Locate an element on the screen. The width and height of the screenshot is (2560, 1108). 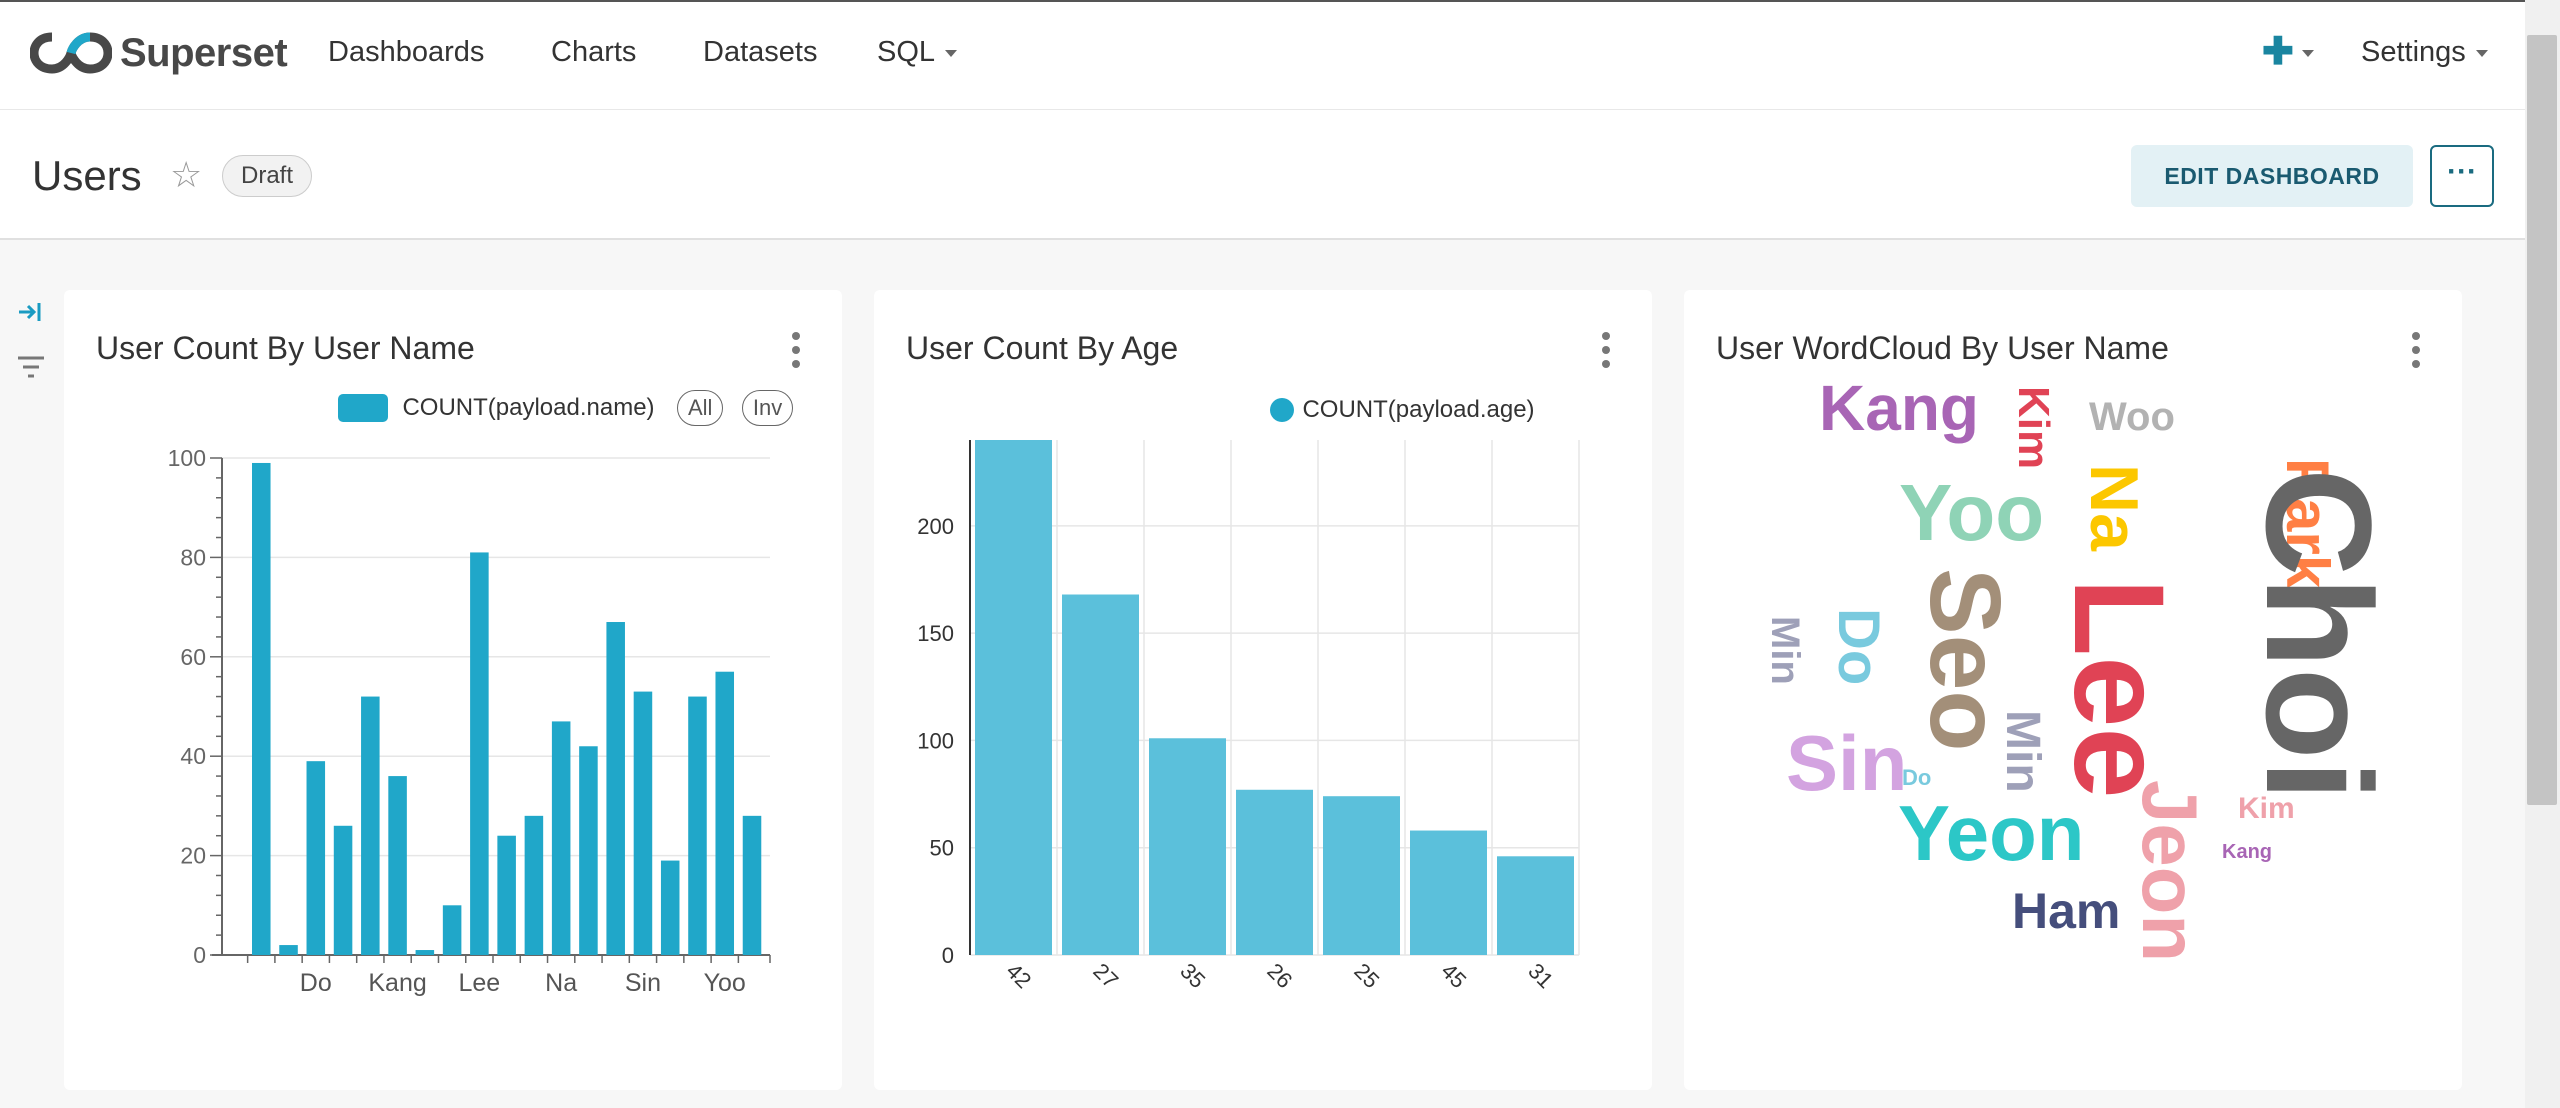
scrollbar-thumb is located at coordinates (2542, 420).